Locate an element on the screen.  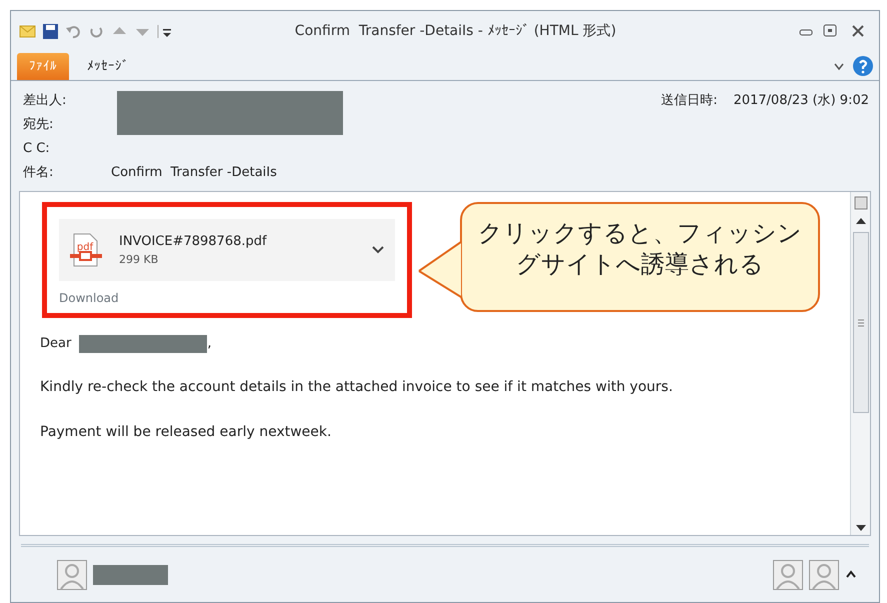
file-size: 299 KB is located at coordinates (139, 260).